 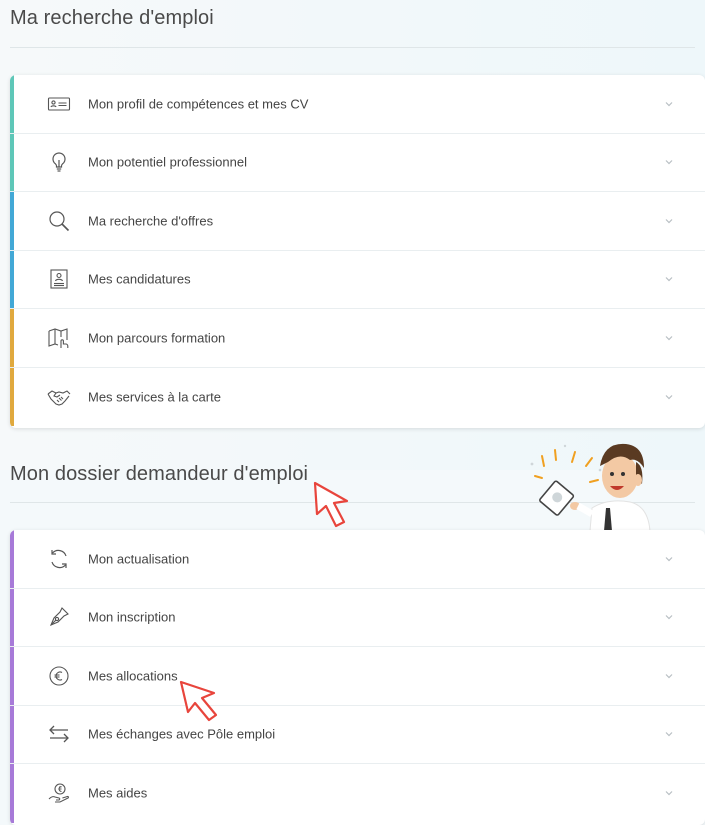 What do you see at coordinates (151, 221) in the screenshot?
I see `menu-item-label: Ma recherche d'offres` at bounding box center [151, 221].